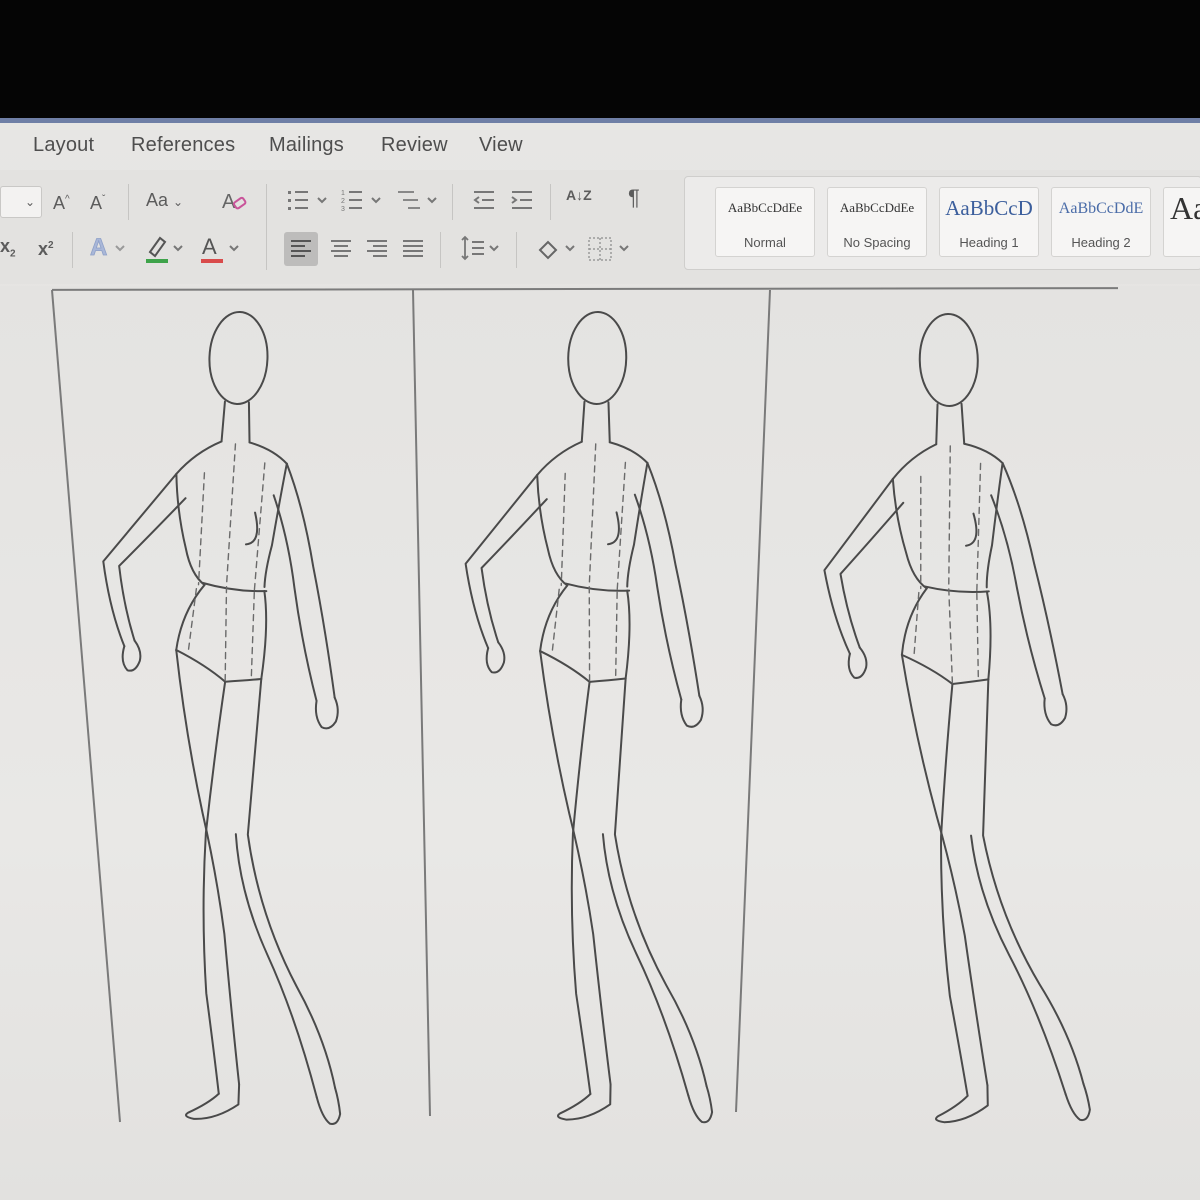  I want to click on shading-icon, so click(557, 249).